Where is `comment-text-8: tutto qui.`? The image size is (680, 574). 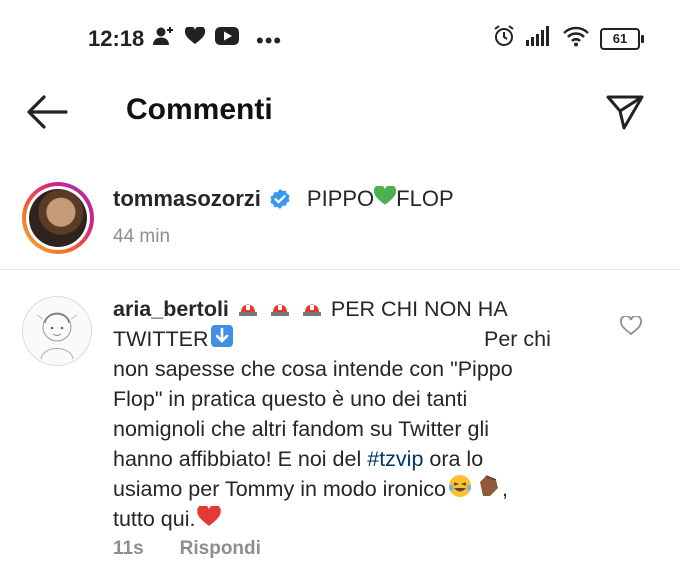 comment-text-8: tutto qui. is located at coordinates (154, 519).